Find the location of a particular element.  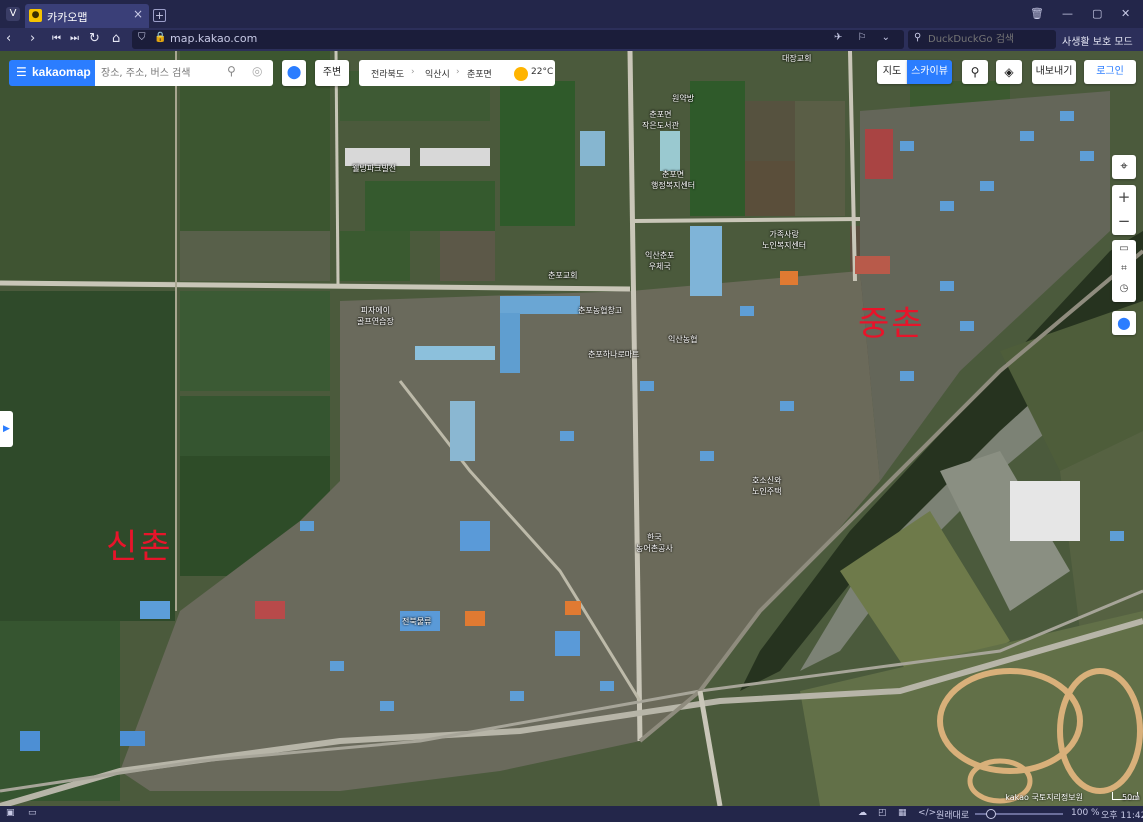

area-icon: ⌗ is located at coordinates (1124, 268).